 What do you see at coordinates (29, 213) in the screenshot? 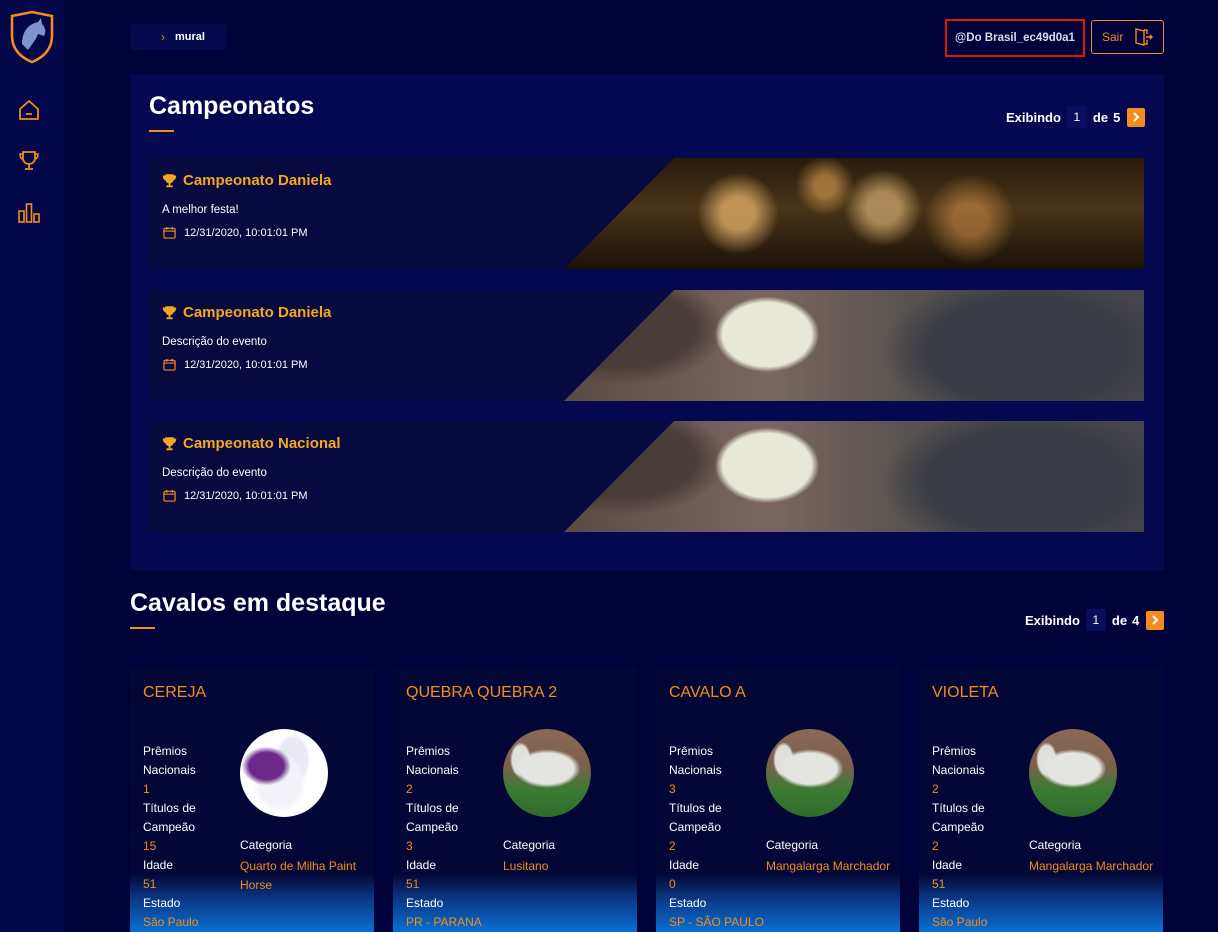
I see `bar-chart-icon` at bounding box center [29, 213].